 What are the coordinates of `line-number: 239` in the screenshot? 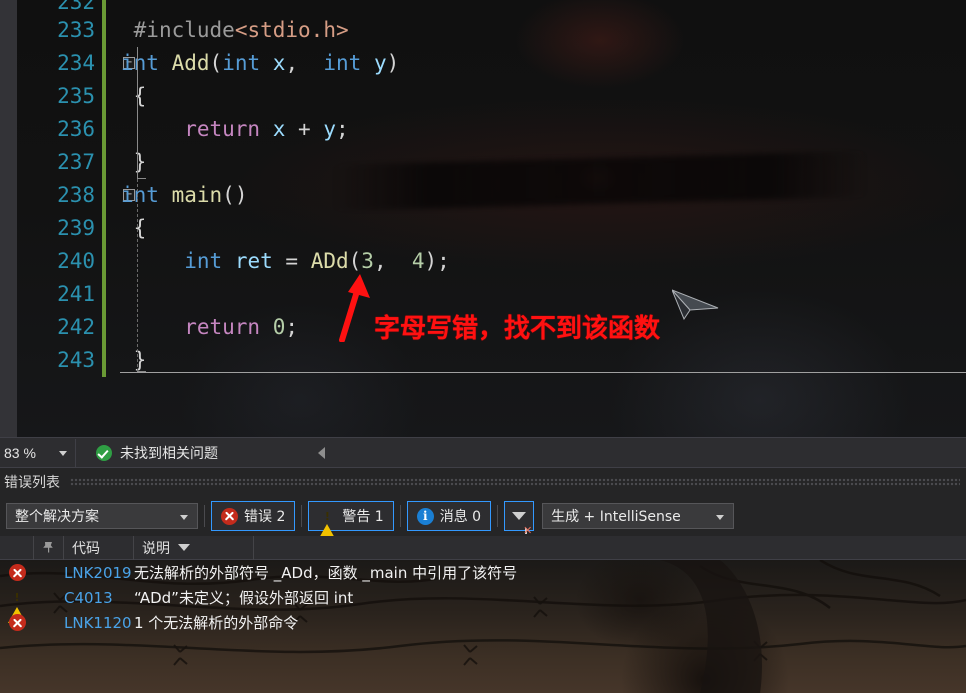 It's located at (76, 228).